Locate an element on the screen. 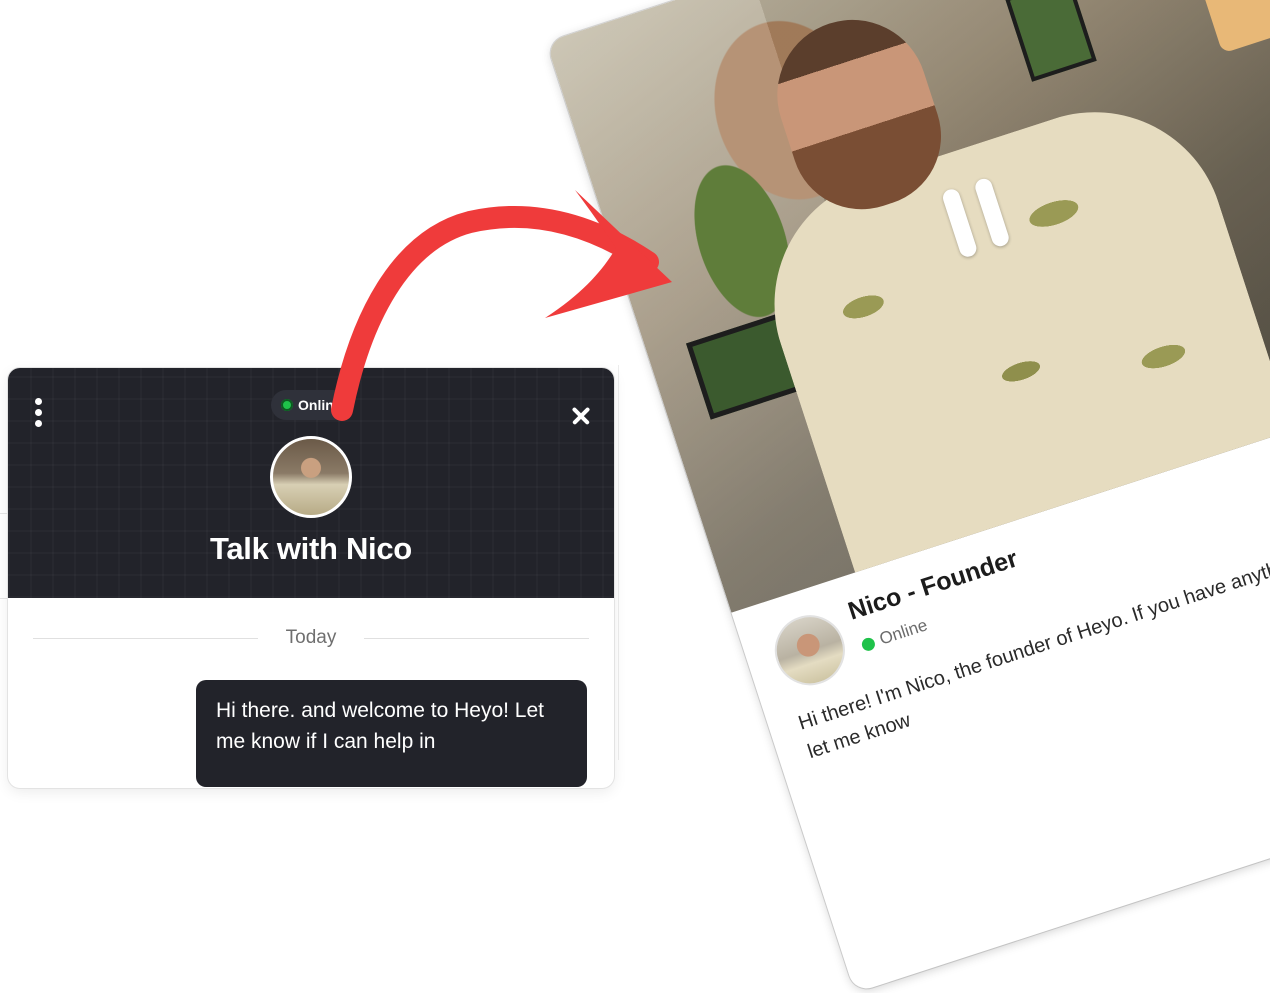 This screenshot has height=993, width=1270. status-badge: Online is located at coordinates (312, 405).